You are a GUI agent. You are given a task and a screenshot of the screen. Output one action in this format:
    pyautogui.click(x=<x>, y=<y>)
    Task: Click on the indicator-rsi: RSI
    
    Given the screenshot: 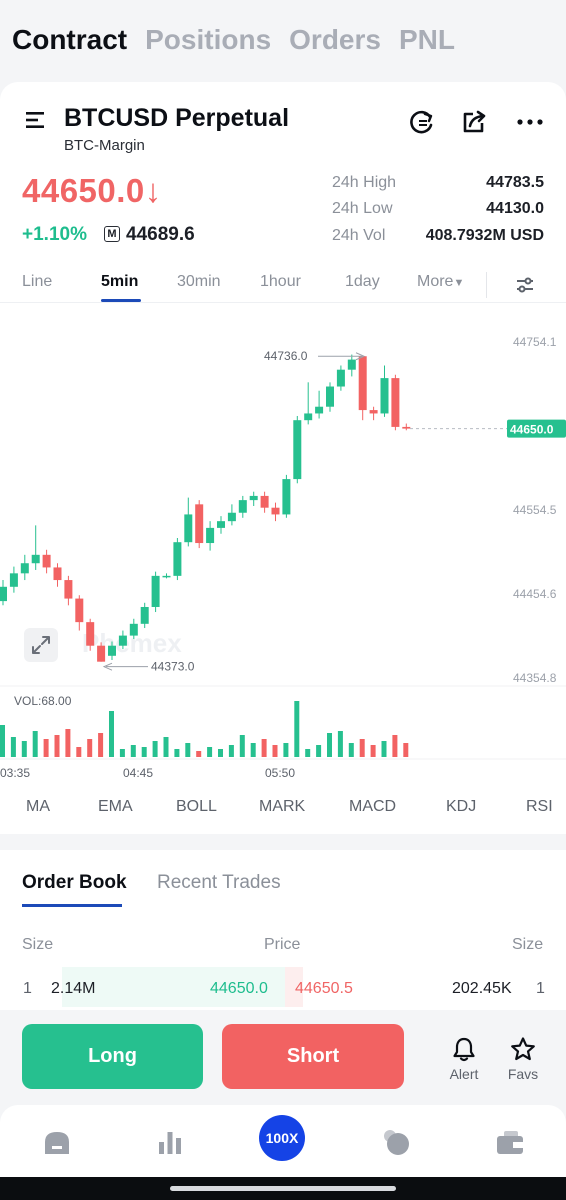 What is the action you would take?
    pyautogui.click(x=539, y=807)
    